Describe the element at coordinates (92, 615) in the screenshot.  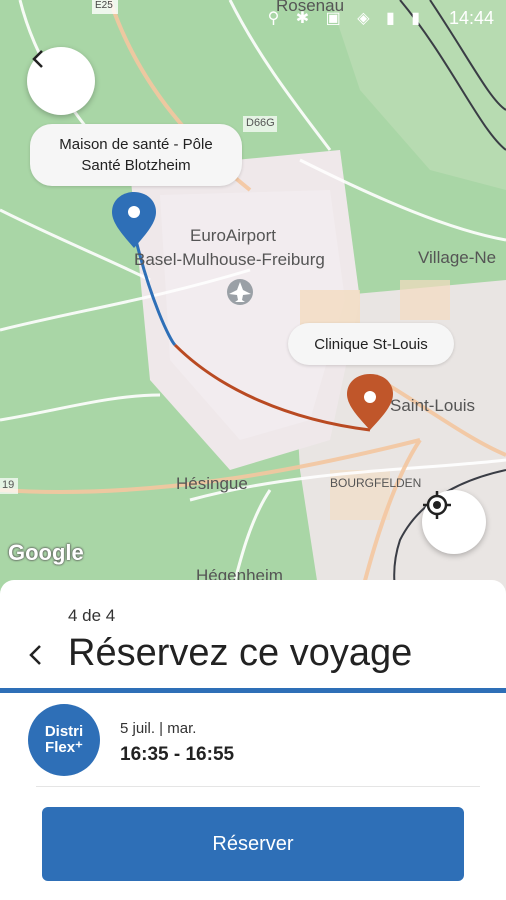
I see `step-indicator: 4 de 4` at that location.